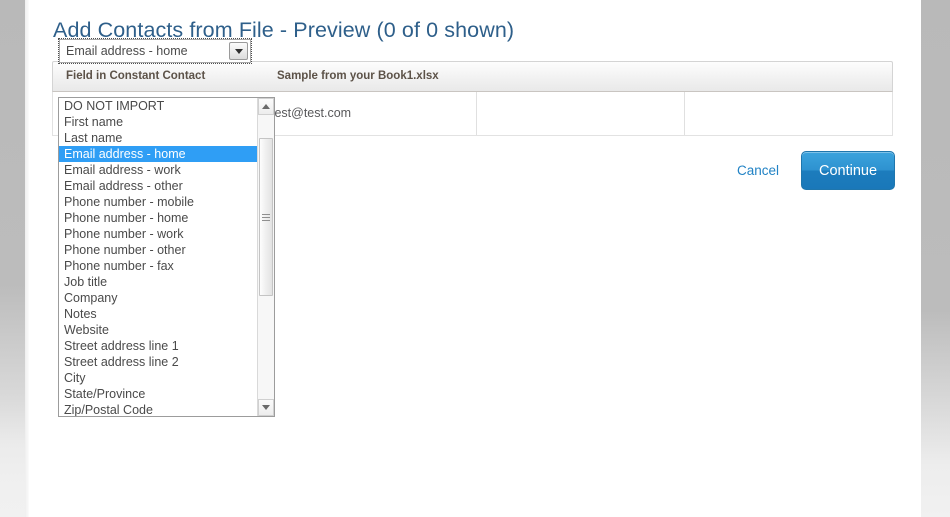 The width and height of the screenshot is (950, 517). I want to click on dropdown-option: Notes, so click(158, 314).